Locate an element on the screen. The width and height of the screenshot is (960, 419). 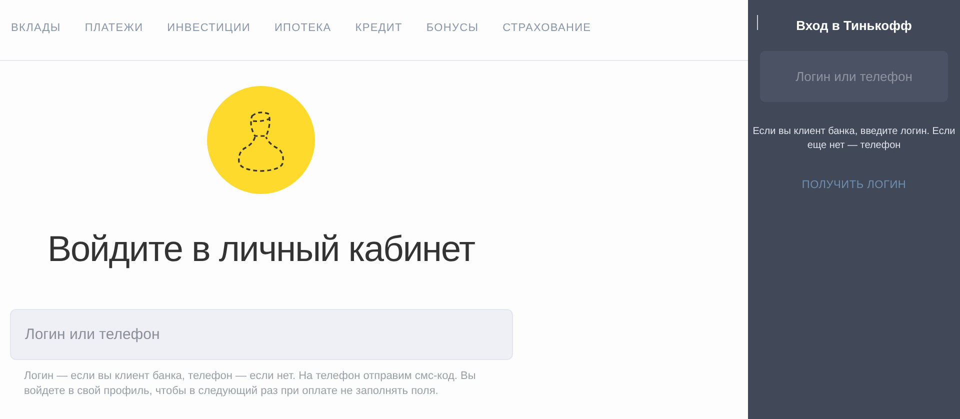
user-icon is located at coordinates (261, 140).